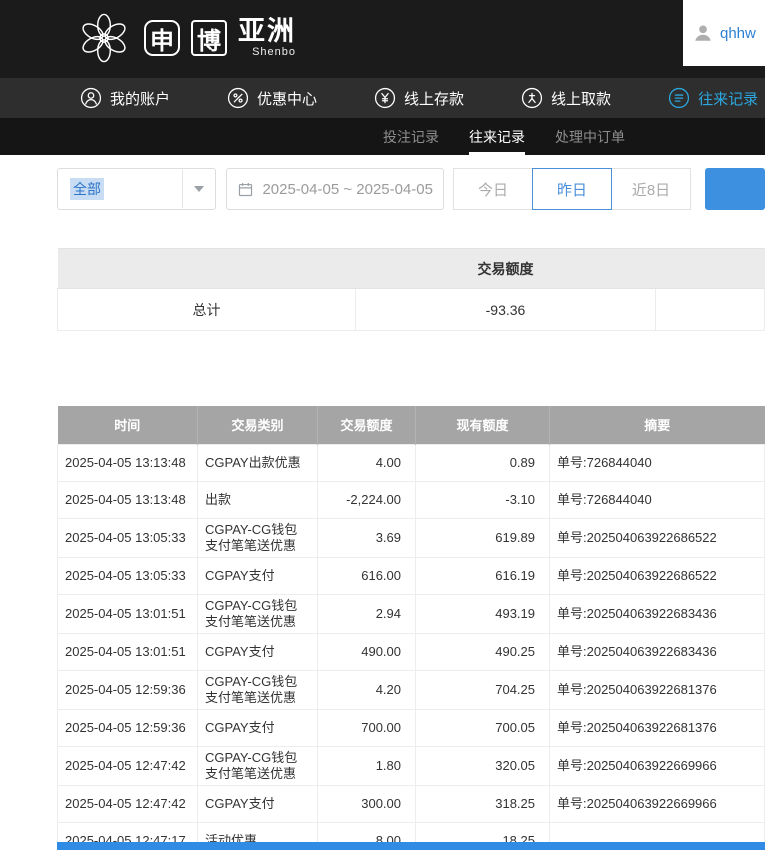 This screenshot has width=765, height=850. What do you see at coordinates (497, 136) in the screenshot?
I see `subnav-item: 往来记录` at bounding box center [497, 136].